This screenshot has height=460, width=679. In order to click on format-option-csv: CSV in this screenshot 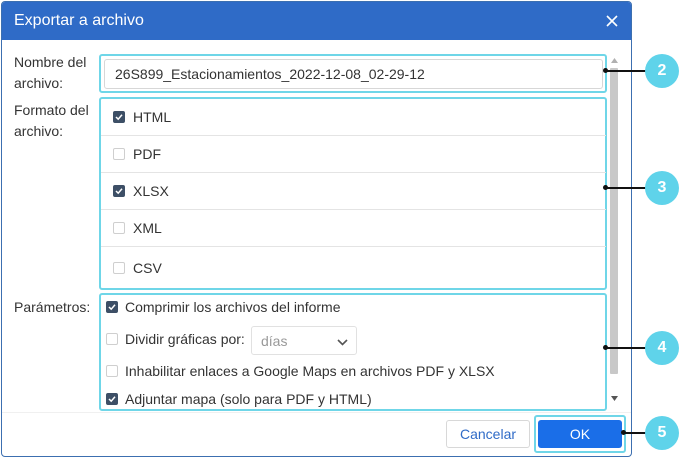, I will do `click(353, 267)`.